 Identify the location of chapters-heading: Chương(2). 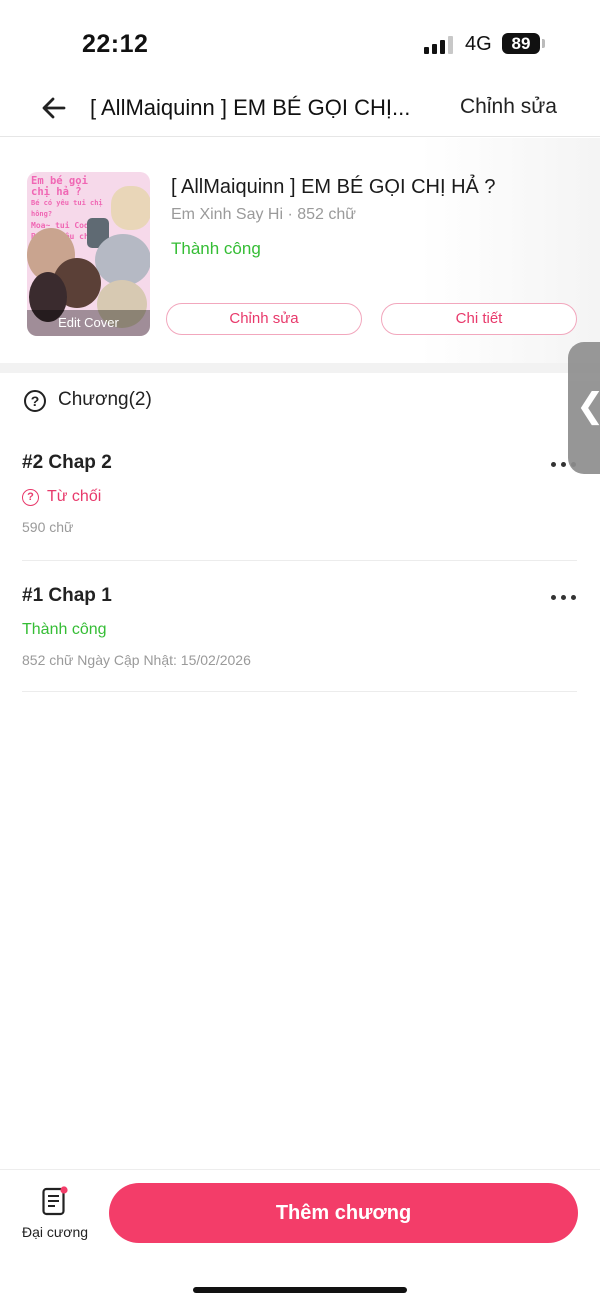
(105, 399).